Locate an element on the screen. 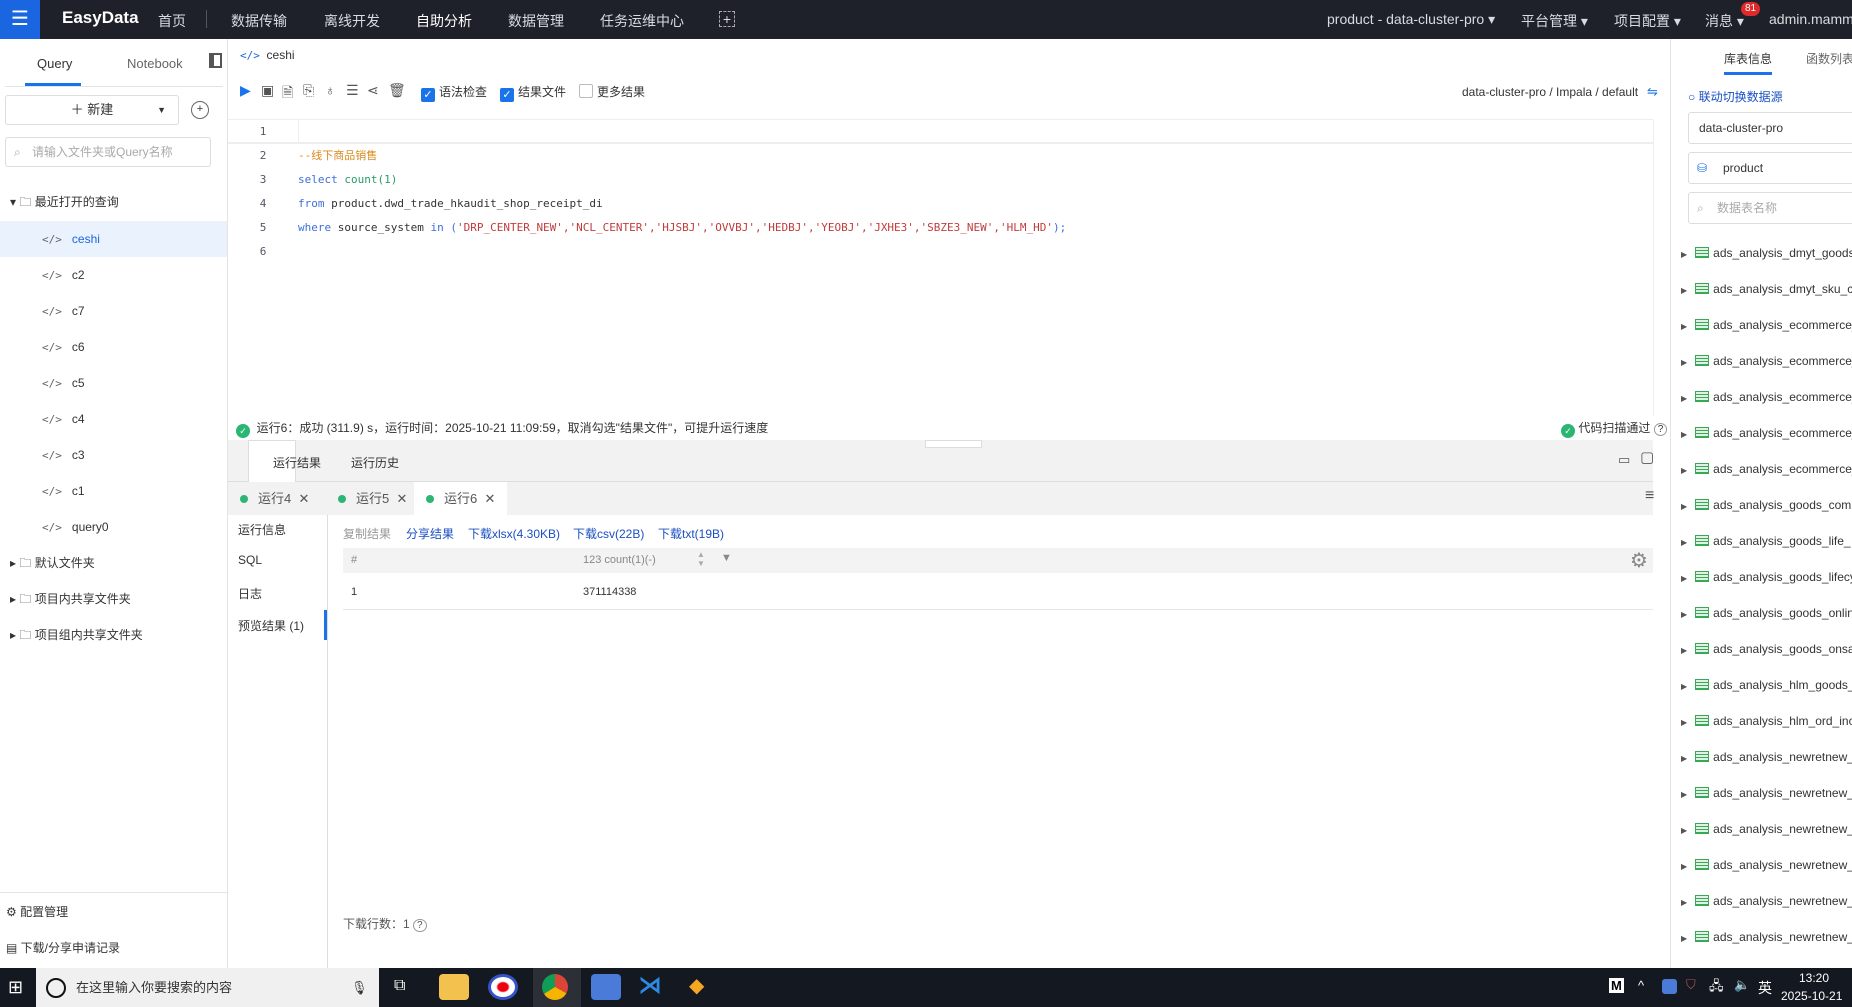 The height and width of the screenshot is (1007, 1852). mic-icon: 🎙 is located at coordinates (359, 987).